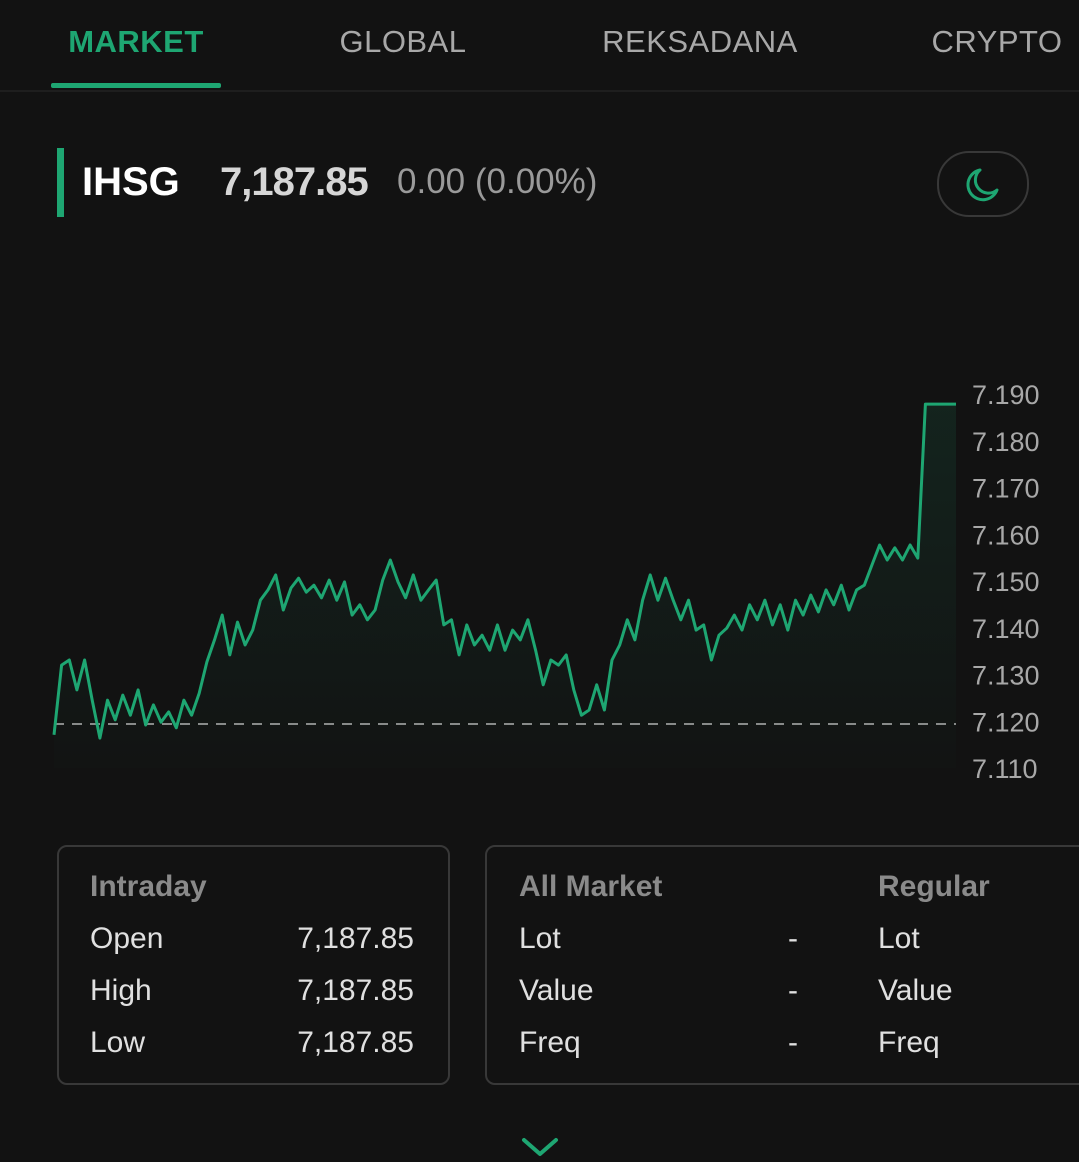 Image resolution: width=1079 pixels, height=1162 pixels. I want to click on y-tick-label: 7.160, so click(1006, 535).